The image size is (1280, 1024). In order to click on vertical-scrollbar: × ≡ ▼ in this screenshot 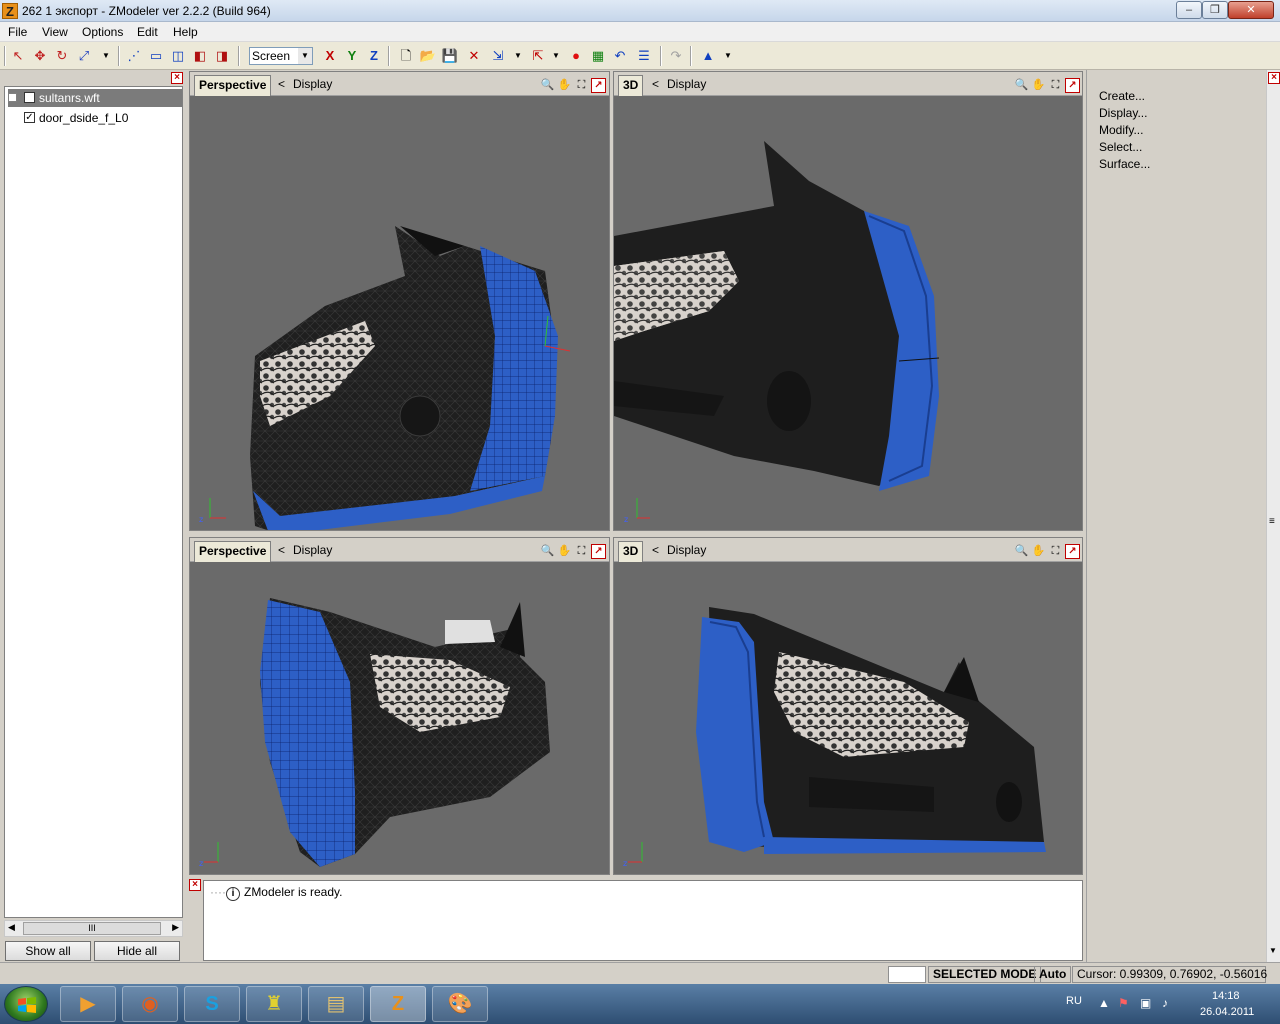, I will do `click(1273, 516)`.